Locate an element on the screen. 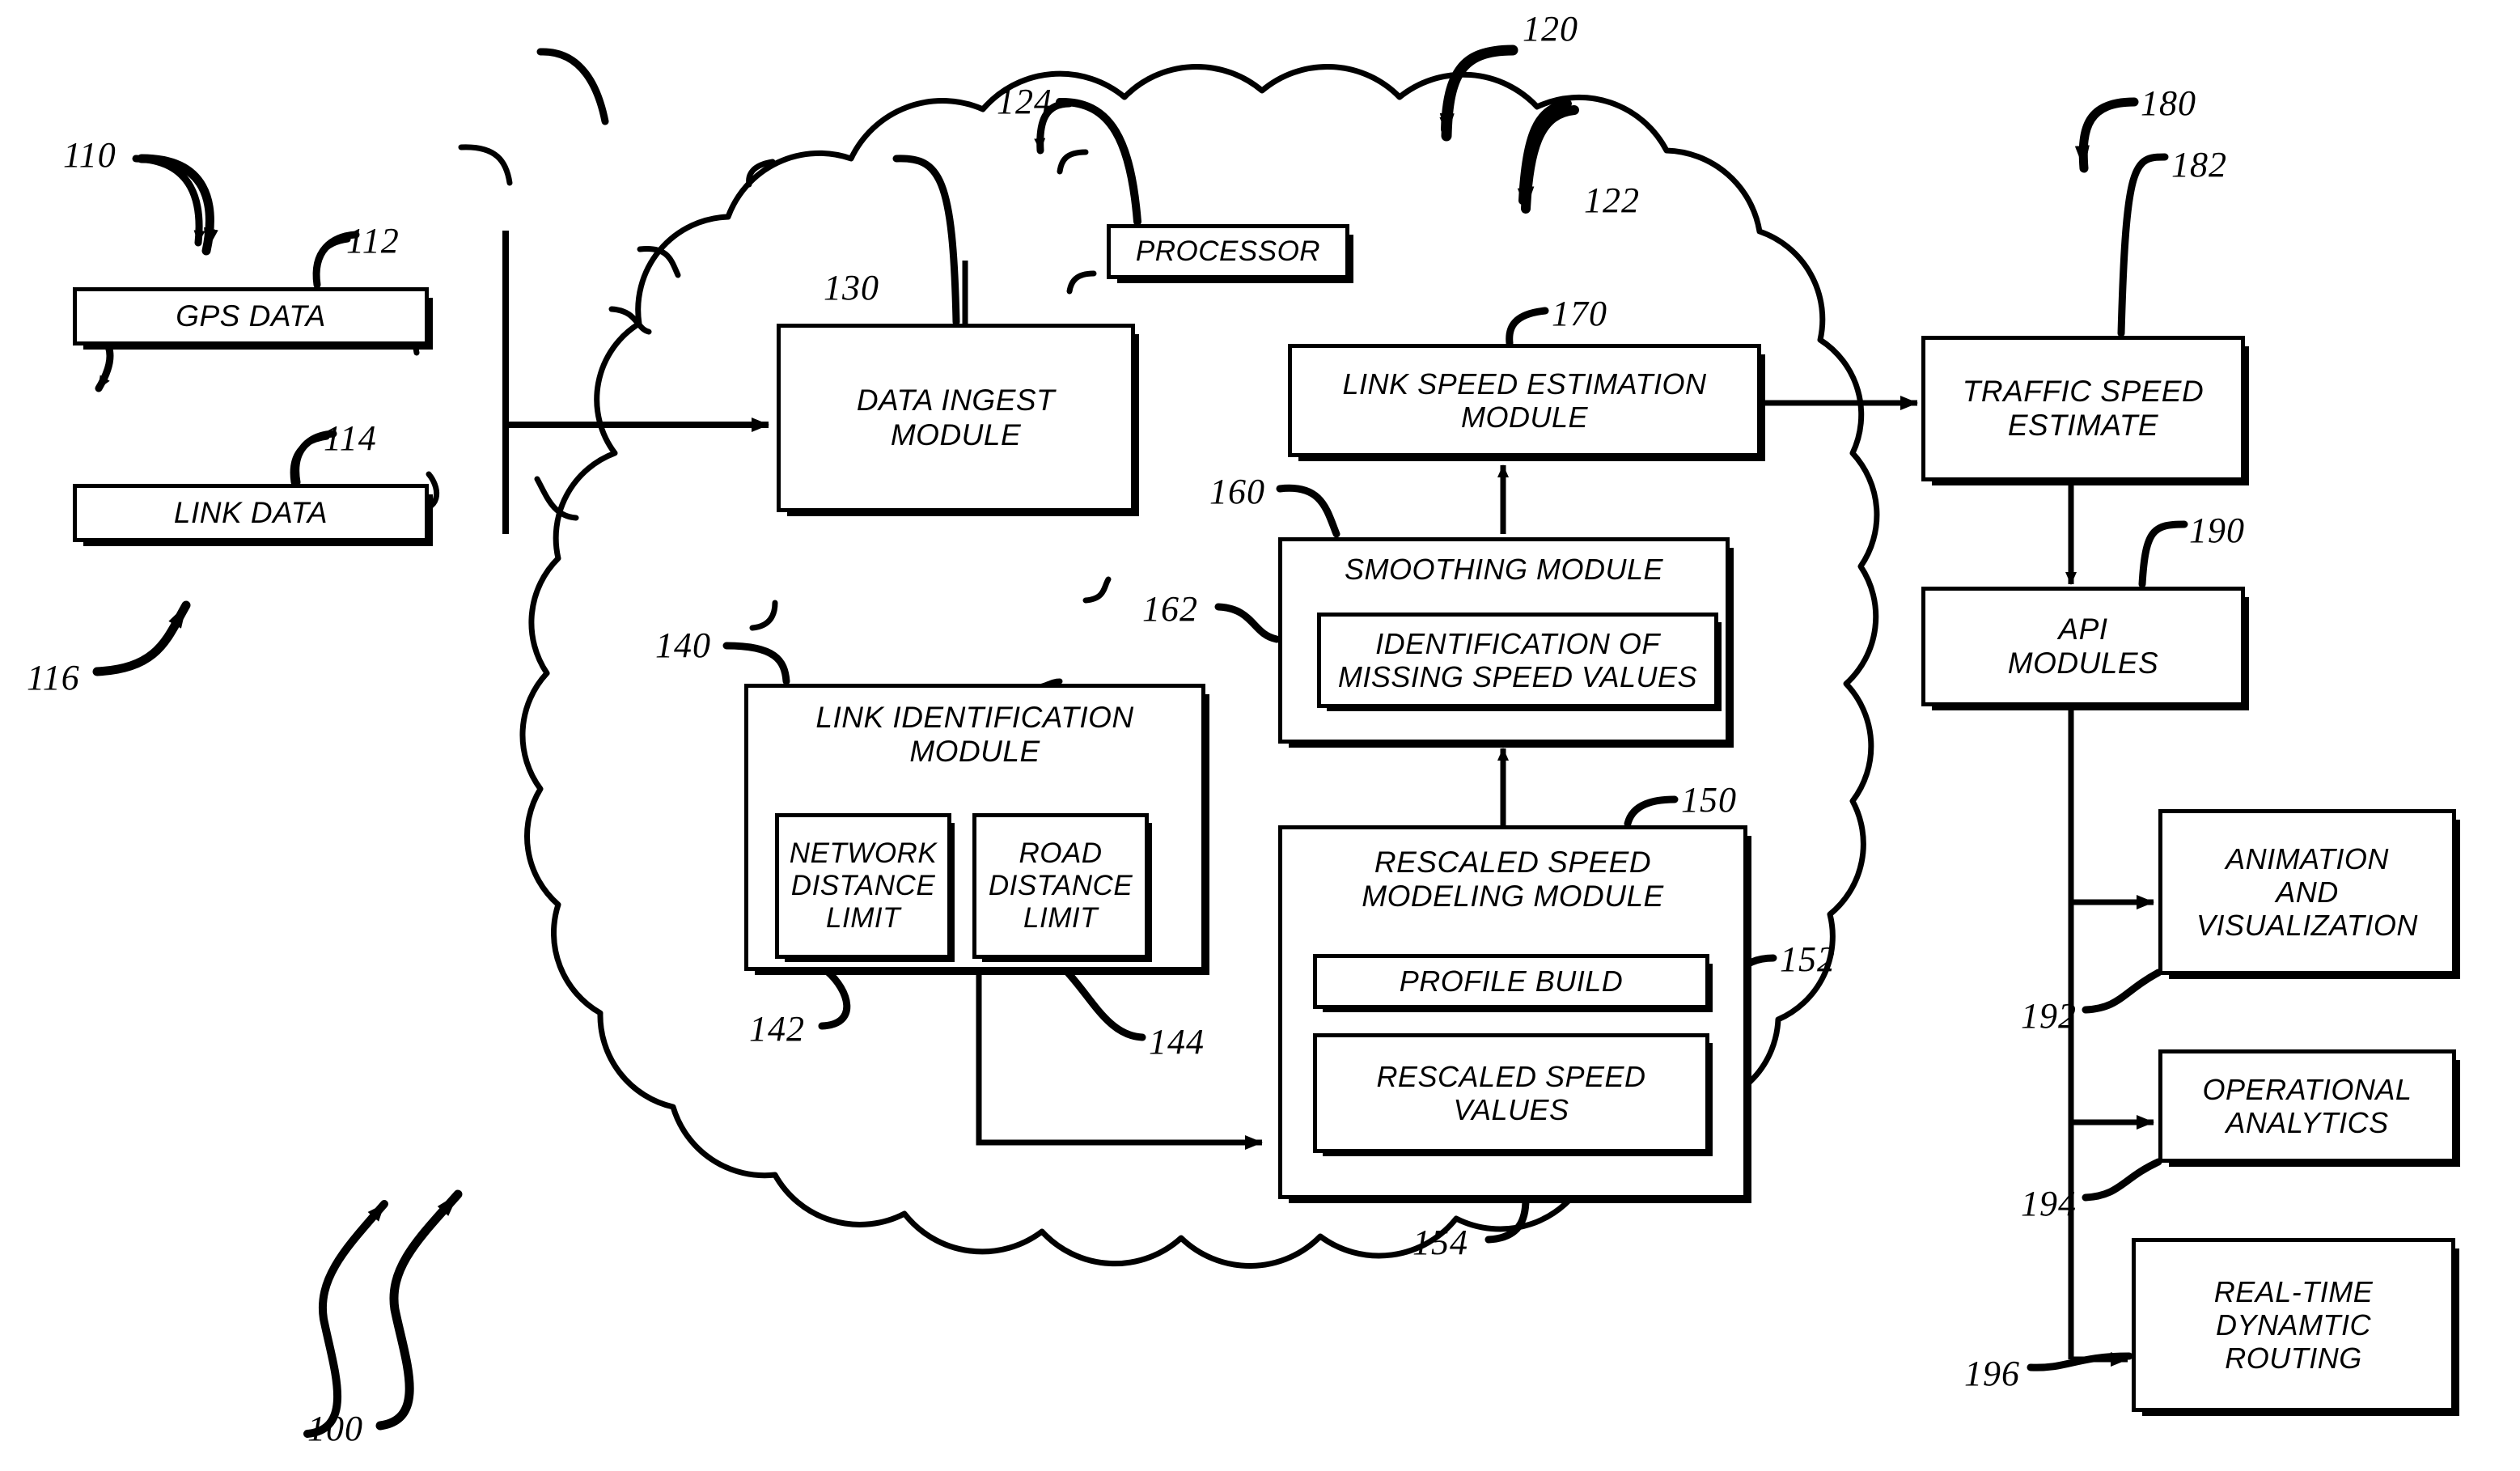 The height and width of the screenshot is (1471, 2520). linkid-to-rescaled-path is located at coordinates (1119, 1059).